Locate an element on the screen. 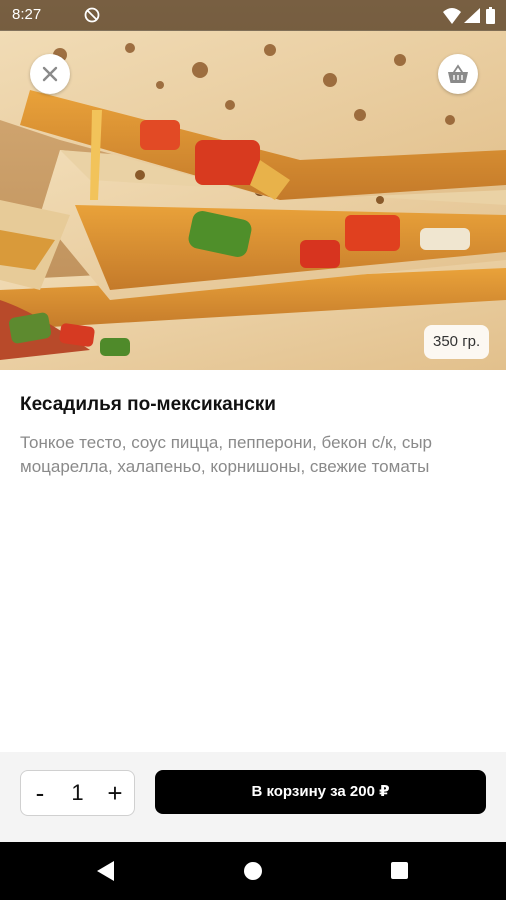 Image resolution: width=506 pixels, height=900 pixels. decrease-quantity-button: - is located at coordinates (40, 793).